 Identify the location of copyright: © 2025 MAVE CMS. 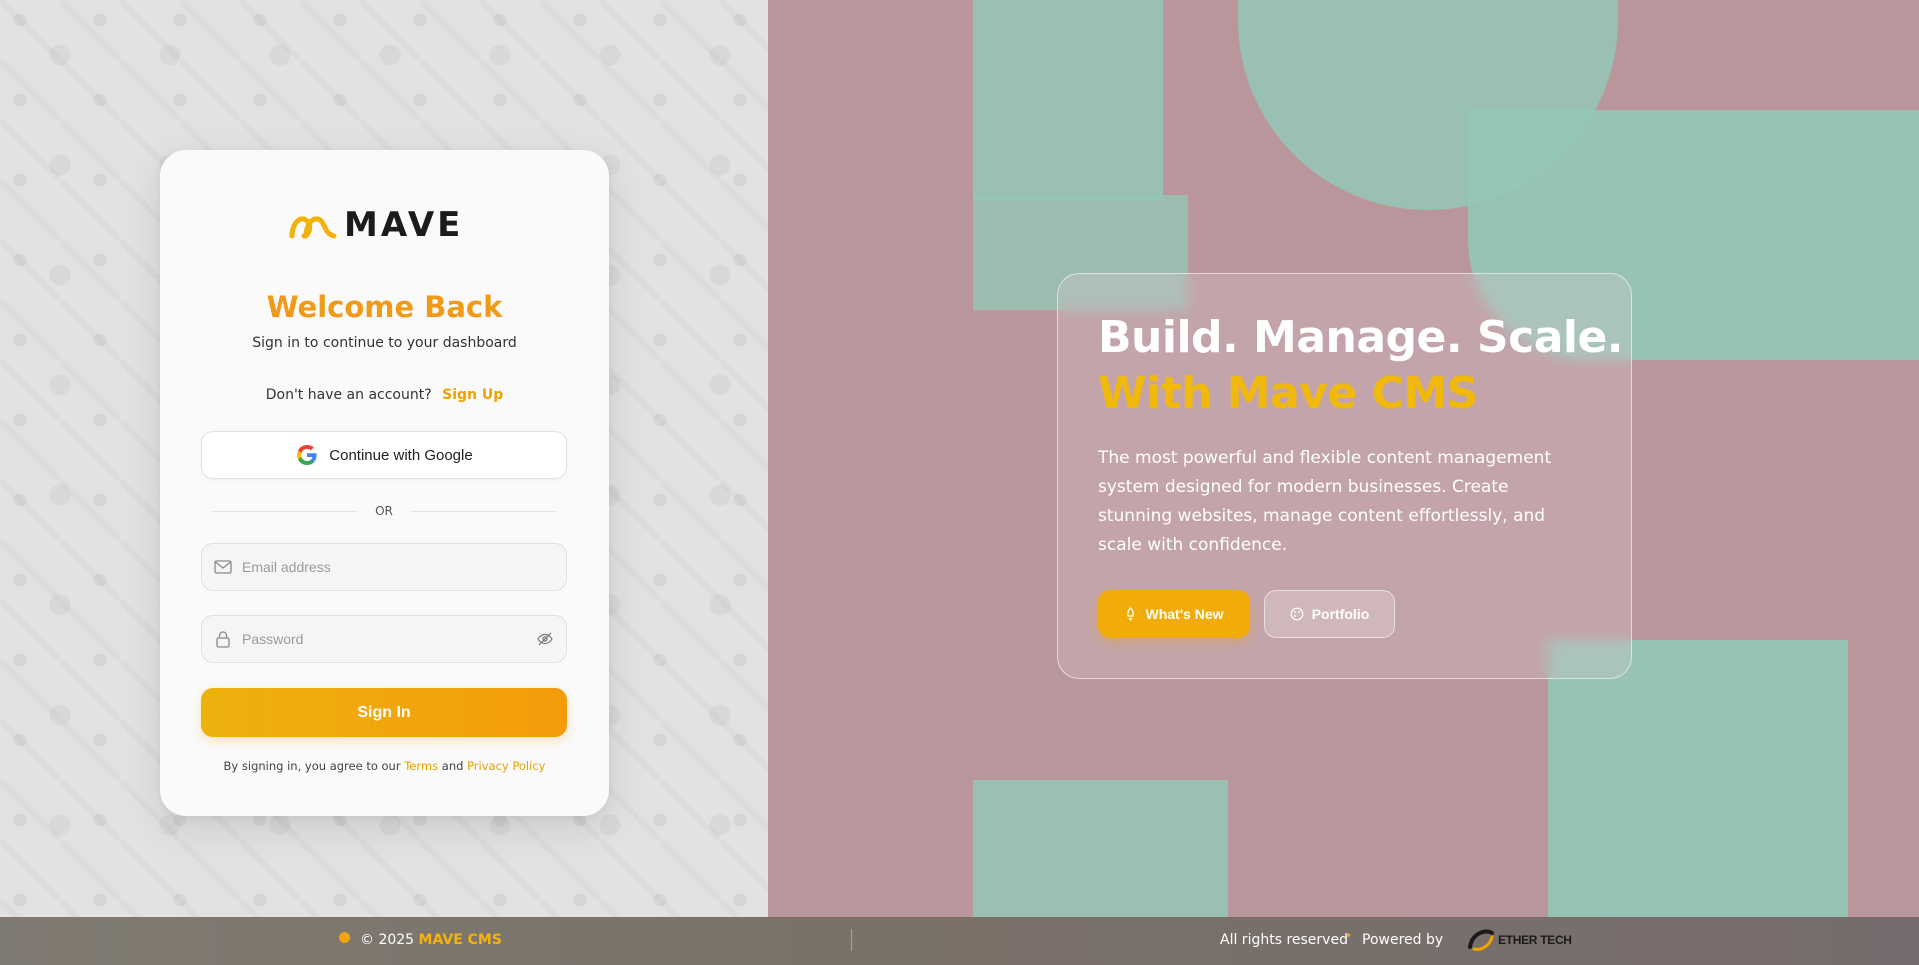
(431, 940).